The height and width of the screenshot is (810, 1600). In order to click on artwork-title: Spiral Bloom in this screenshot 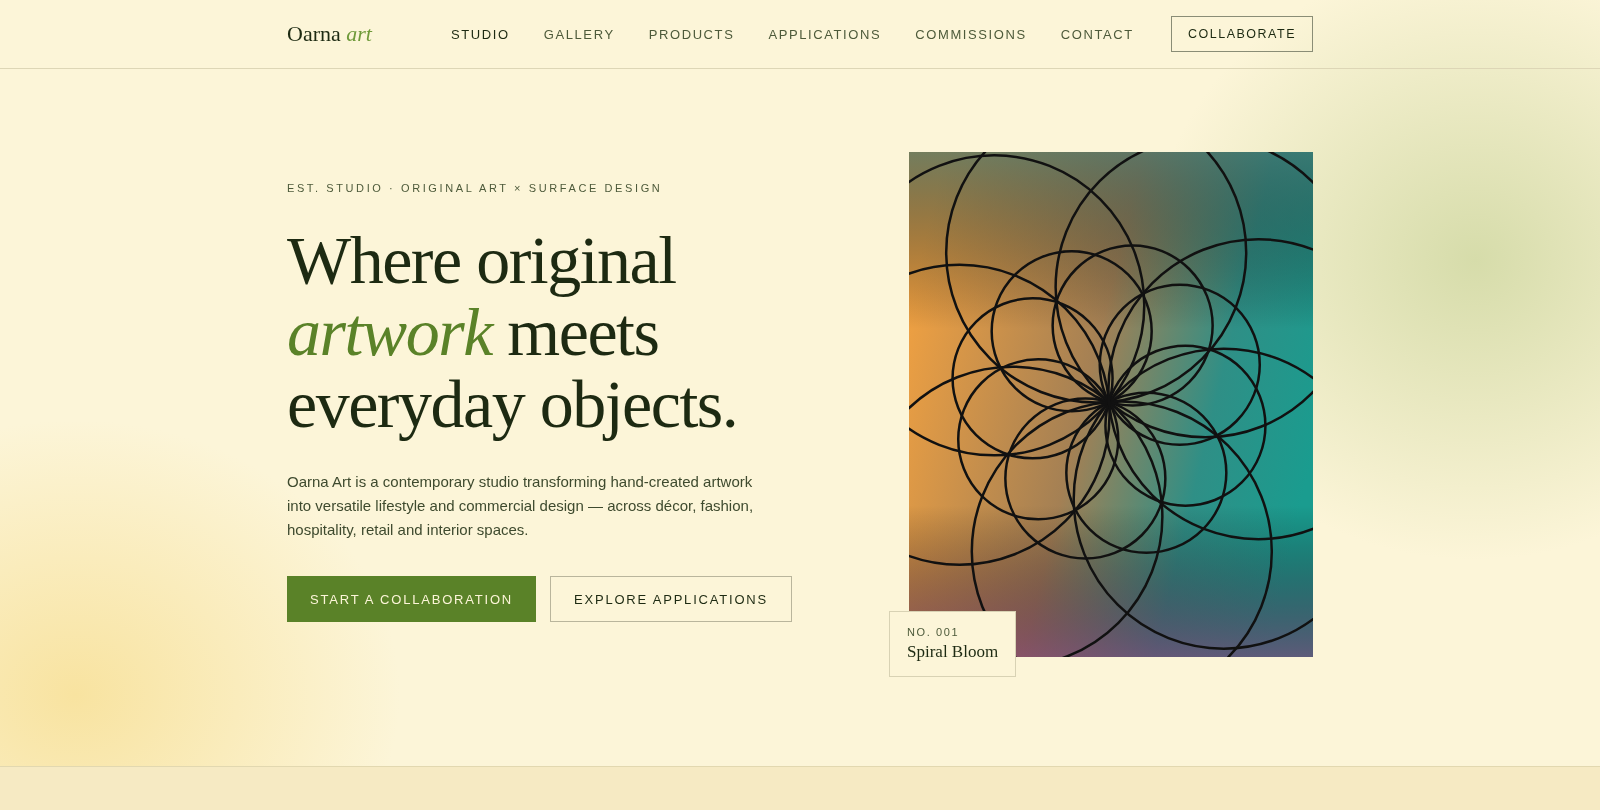, I will do `click(953, 652)`.